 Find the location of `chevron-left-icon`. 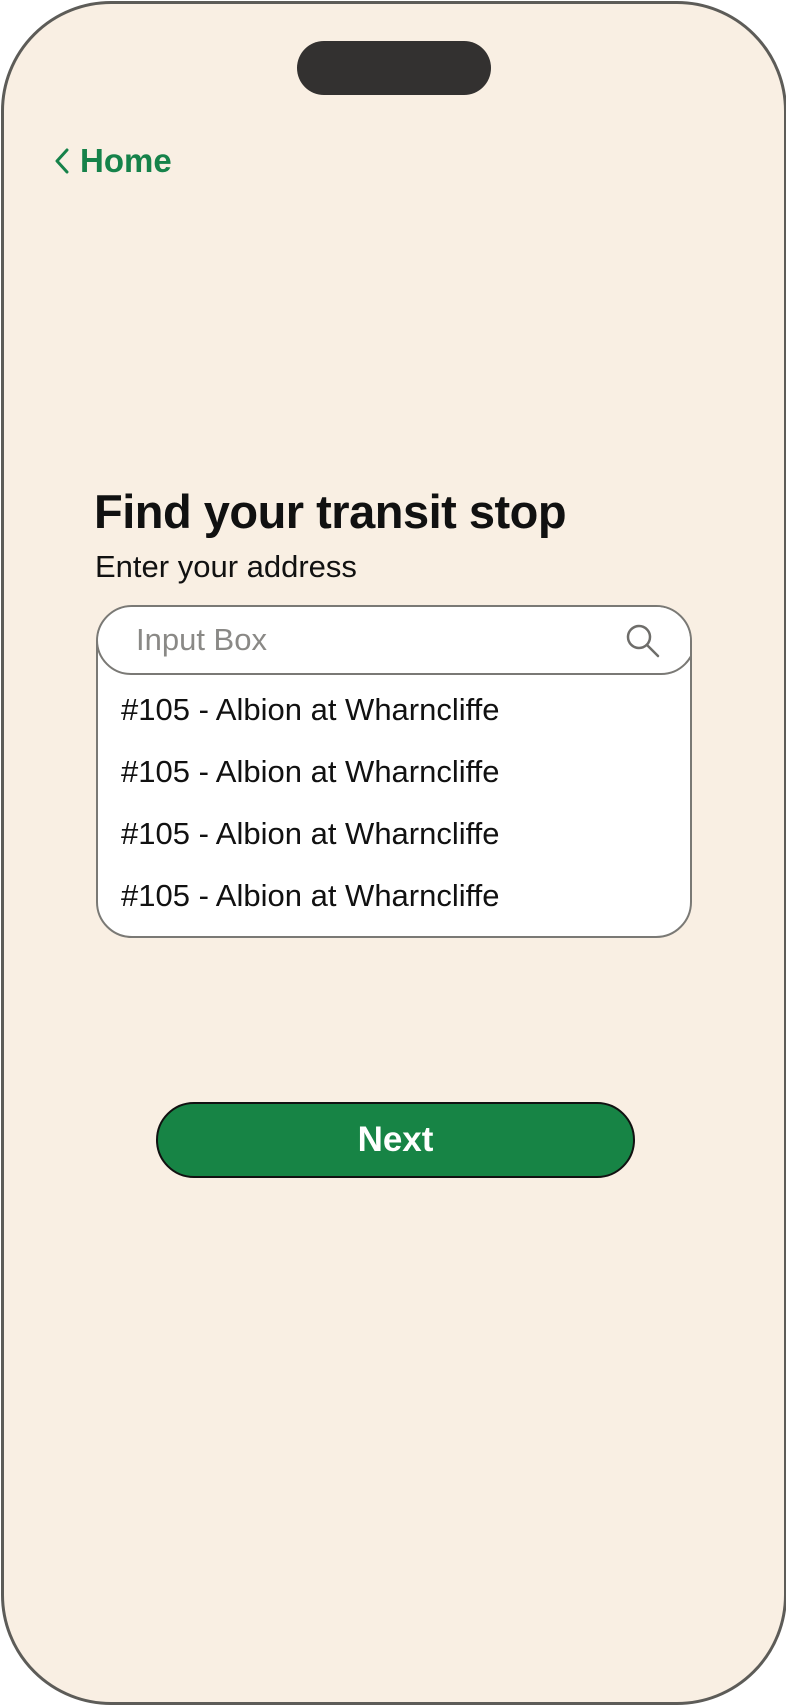

chevron-left-icon is located at coordinates (62, 161).